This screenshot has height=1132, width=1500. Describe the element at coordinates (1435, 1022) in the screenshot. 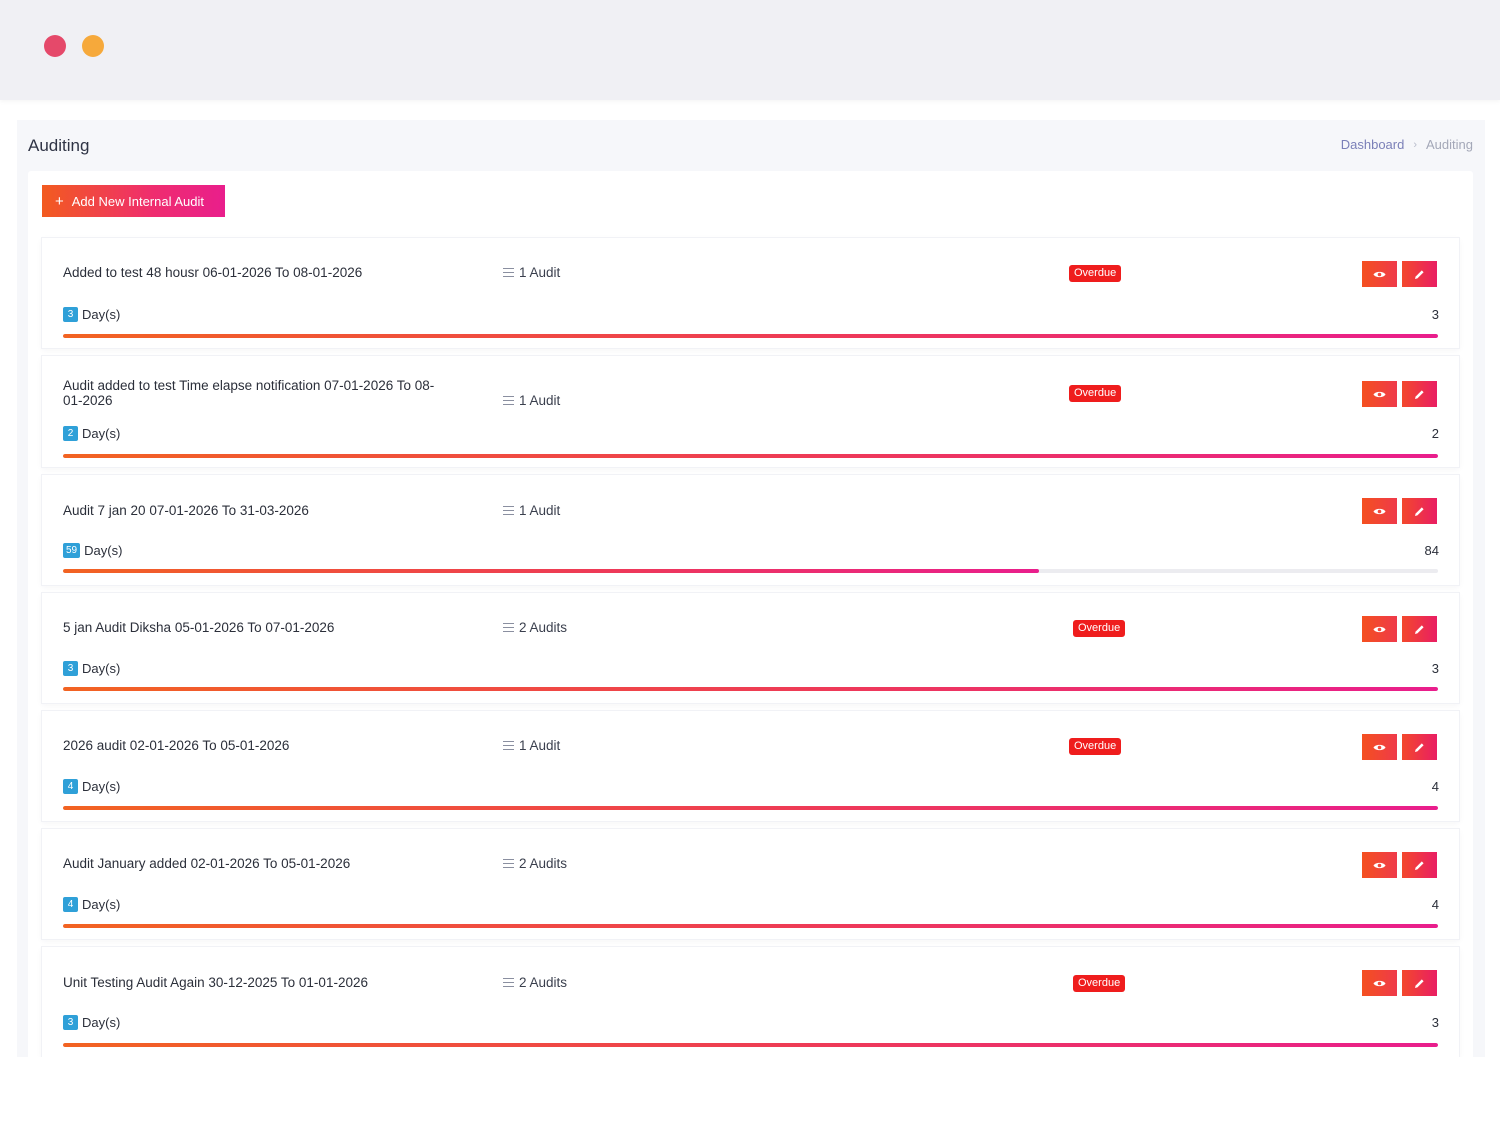

I see `total-days: 3` at that location.